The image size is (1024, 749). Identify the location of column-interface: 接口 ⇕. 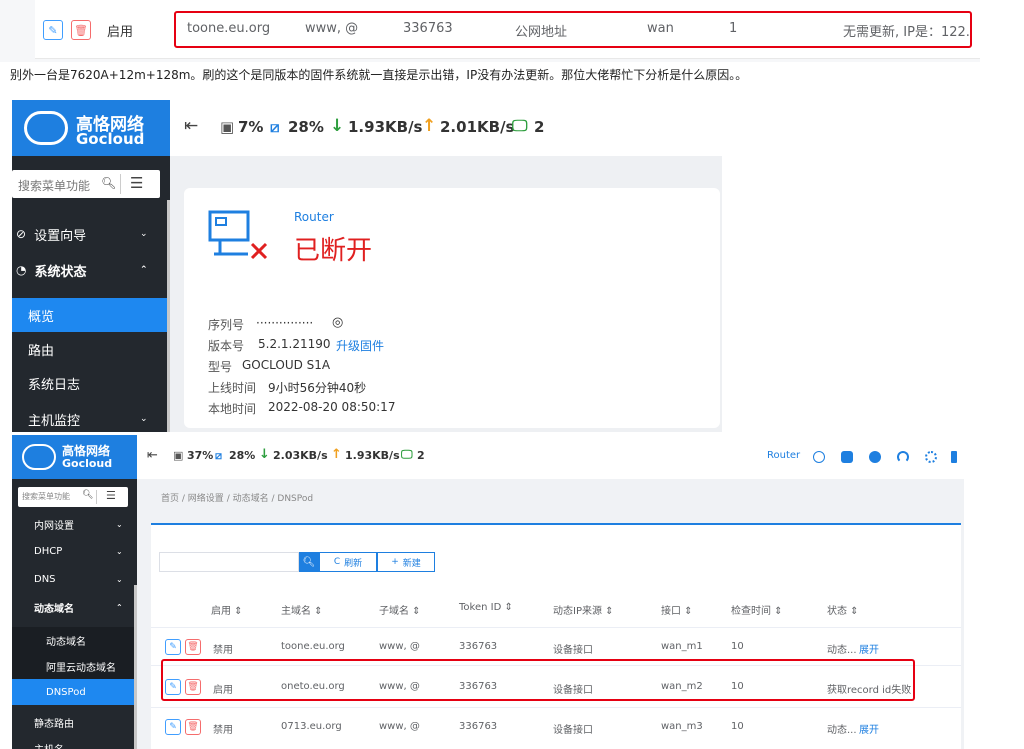
(677, 609).